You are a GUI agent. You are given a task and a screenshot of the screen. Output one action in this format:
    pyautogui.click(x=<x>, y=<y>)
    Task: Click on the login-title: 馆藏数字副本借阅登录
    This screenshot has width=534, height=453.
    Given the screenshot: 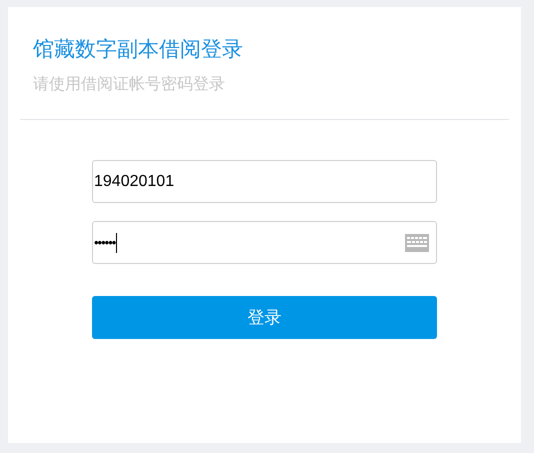 What is the action you would take?
    pyautogui.click(x=138, y=50)
    